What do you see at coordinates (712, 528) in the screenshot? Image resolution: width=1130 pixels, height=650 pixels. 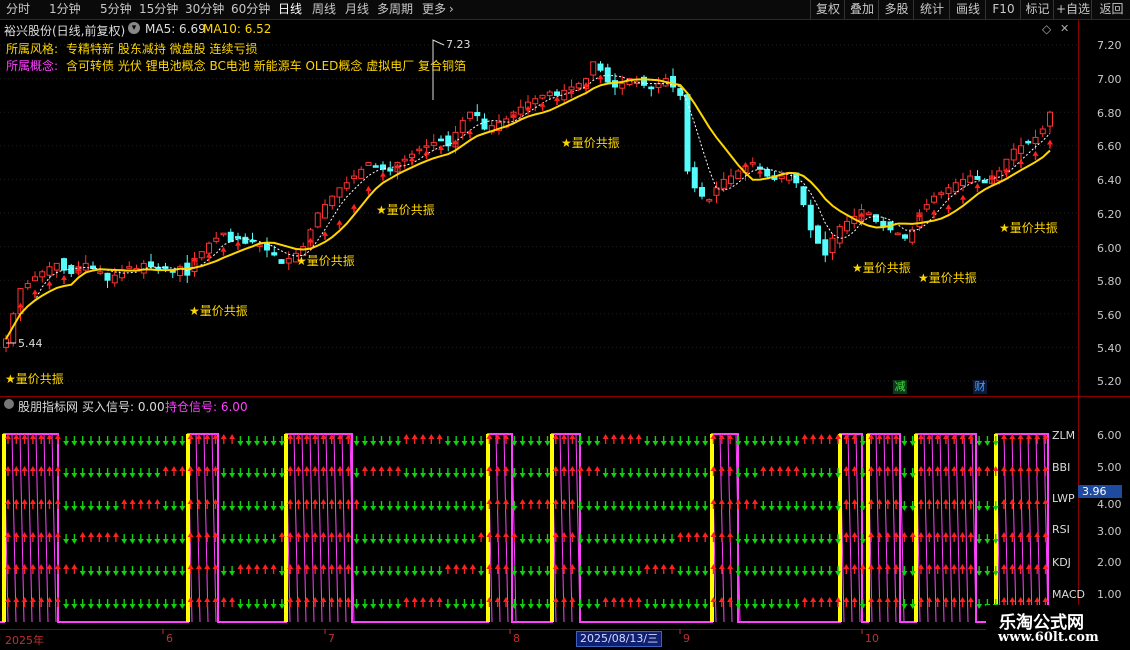 I see `buy-signal-bar` at bounding box center [712, 528].